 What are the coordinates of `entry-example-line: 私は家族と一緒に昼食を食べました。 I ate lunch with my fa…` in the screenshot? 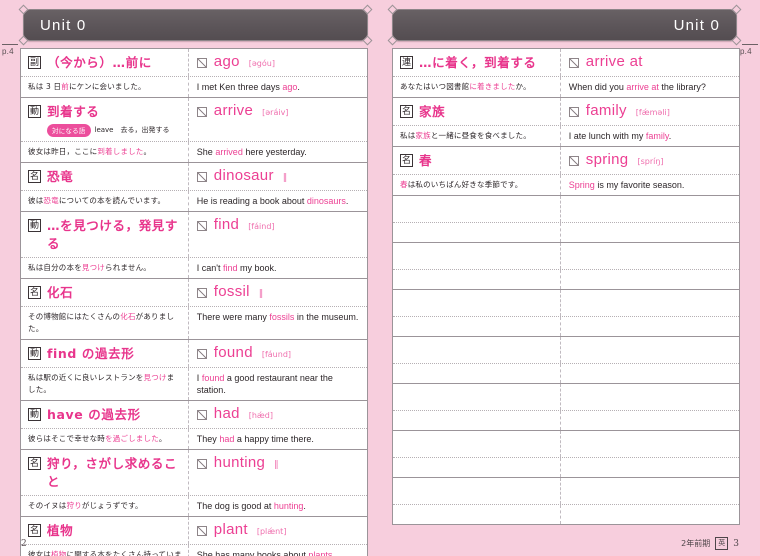 It's located at (566, 136).